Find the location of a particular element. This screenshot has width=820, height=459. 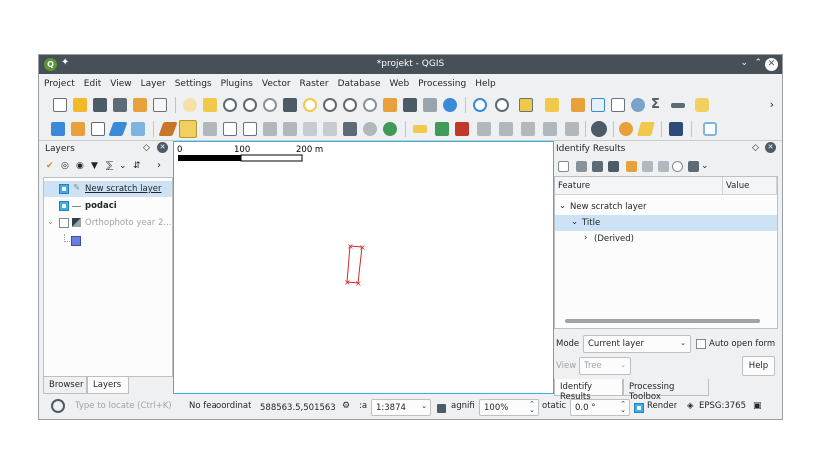

zoom-rubberband-icon is located at coordinates (270, 105).